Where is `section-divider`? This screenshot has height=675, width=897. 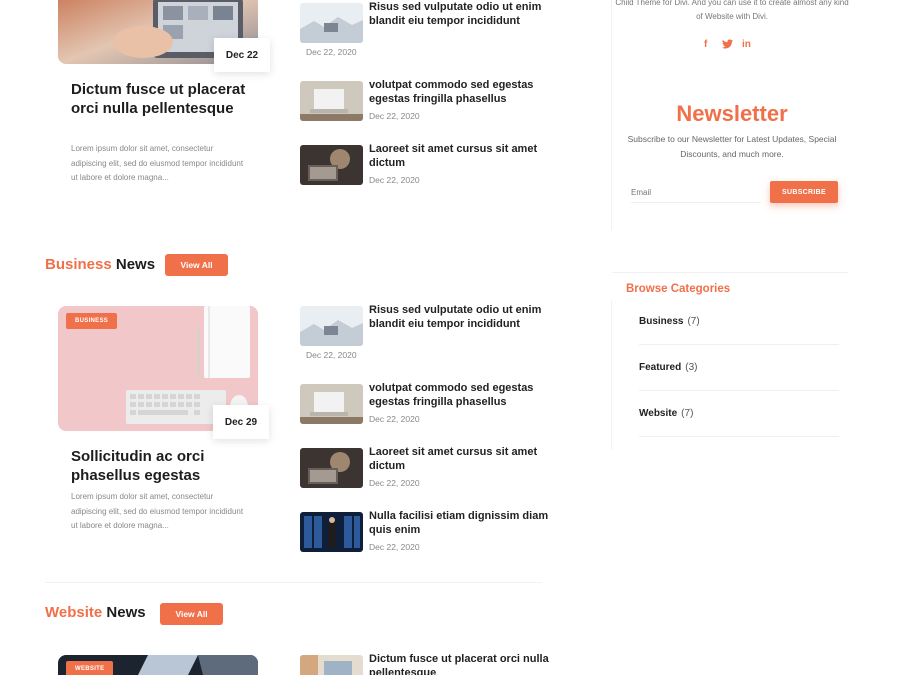 section-divider is located at coordinates (293, 582).